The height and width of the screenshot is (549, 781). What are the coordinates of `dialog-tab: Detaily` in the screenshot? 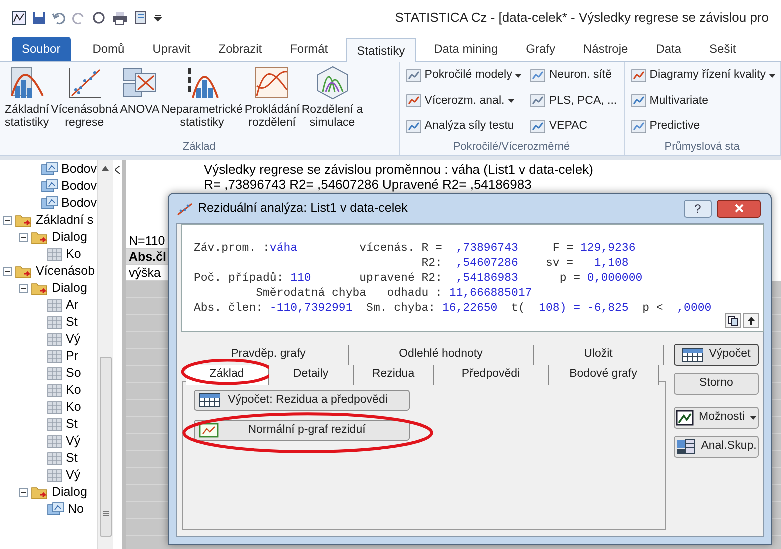 It's located at (311, 374).